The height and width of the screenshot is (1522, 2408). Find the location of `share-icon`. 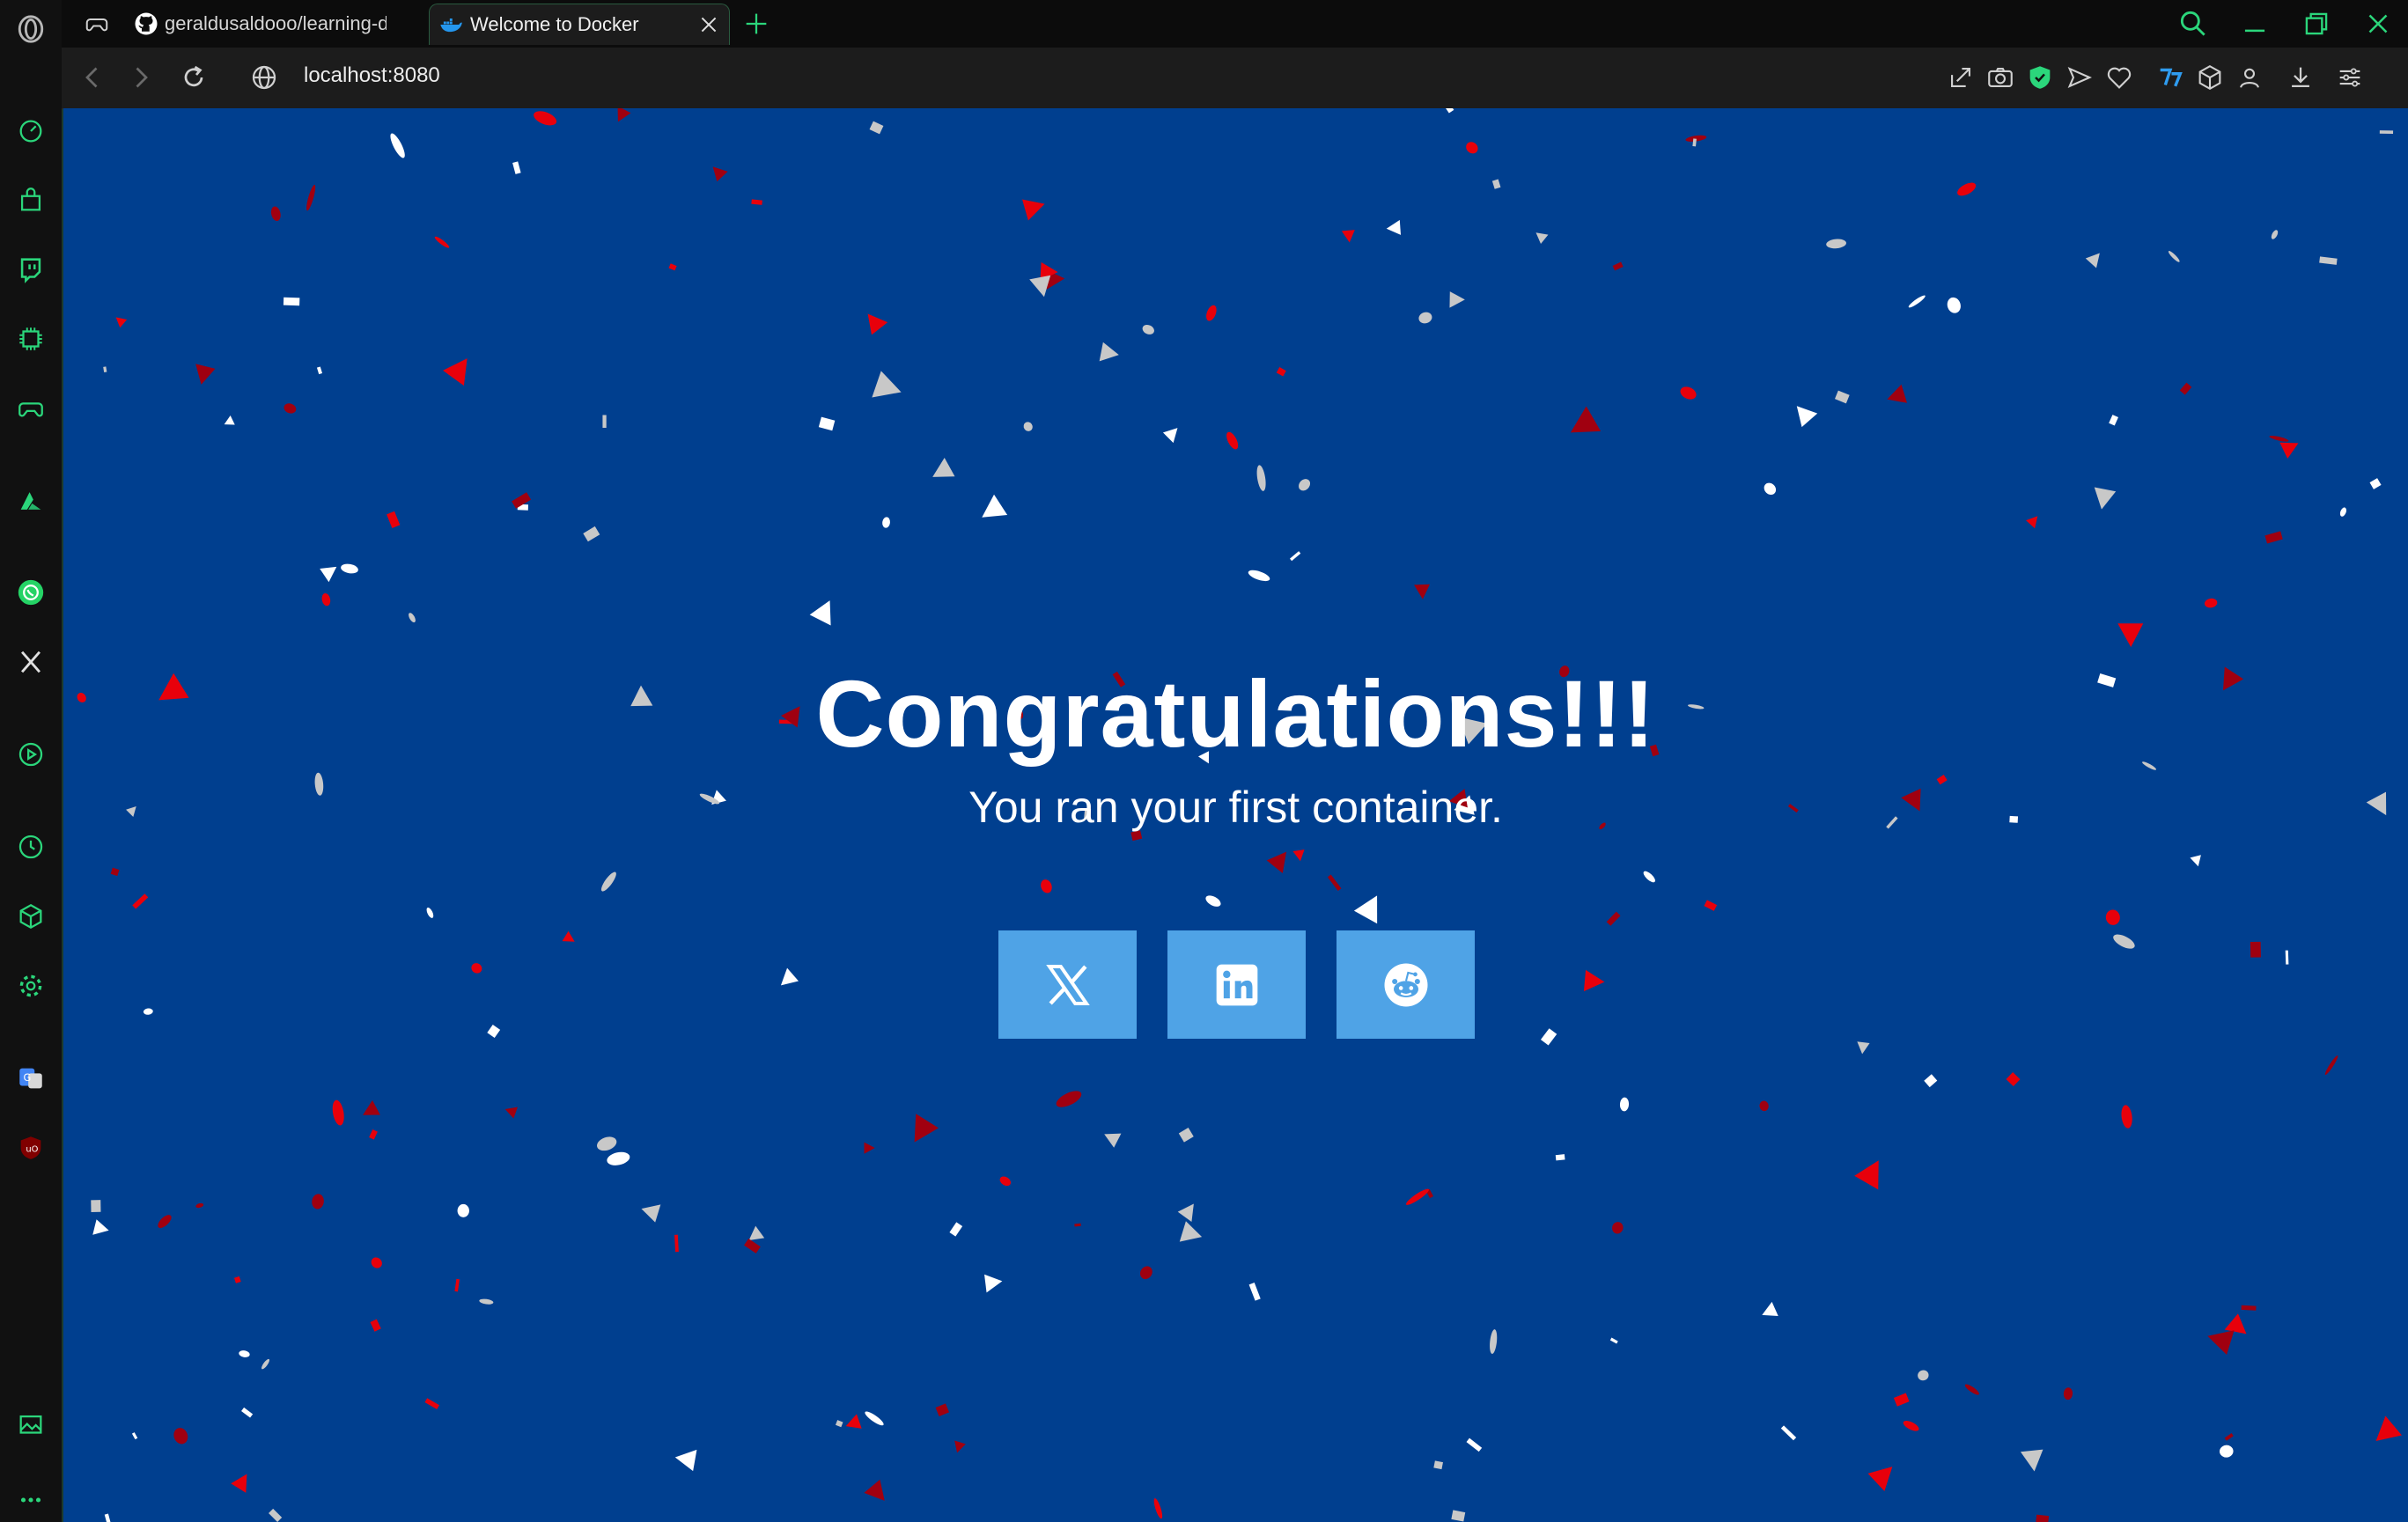

share-icon is located at coordinates (1961, 77).